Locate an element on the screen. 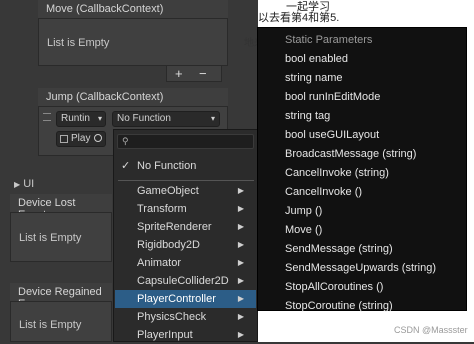  document-background: 一起学习 以去看第4和第5. is located at coordinates (366, 13).